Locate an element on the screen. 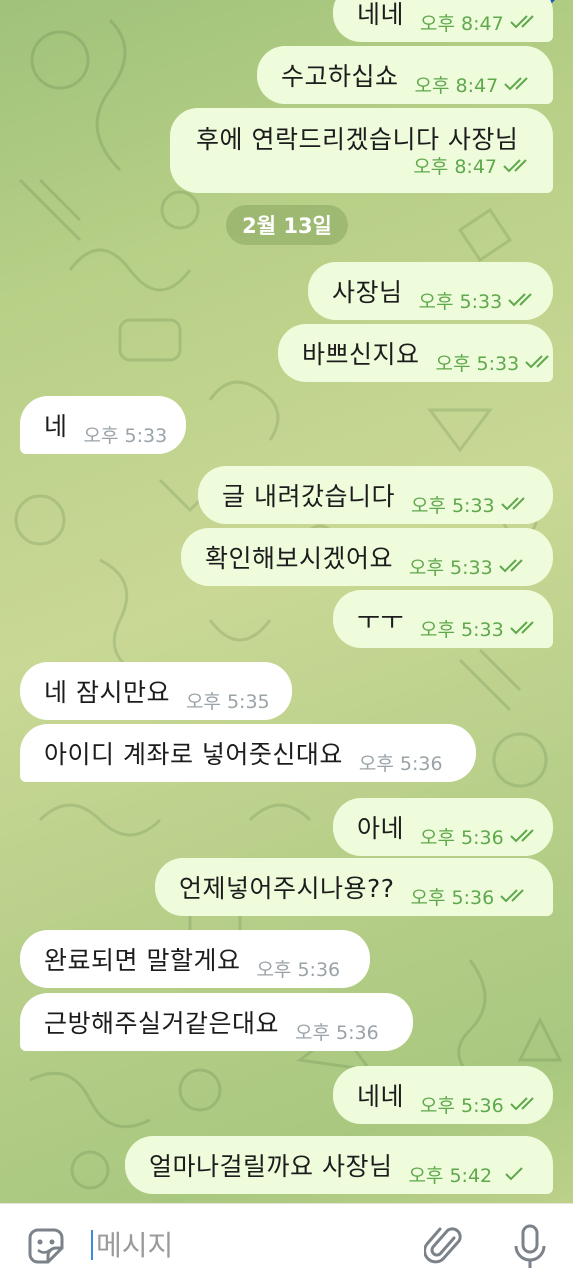  message-text: 아이디 계좌로 넣어줏신대요 is located at coordinates (193, 754).